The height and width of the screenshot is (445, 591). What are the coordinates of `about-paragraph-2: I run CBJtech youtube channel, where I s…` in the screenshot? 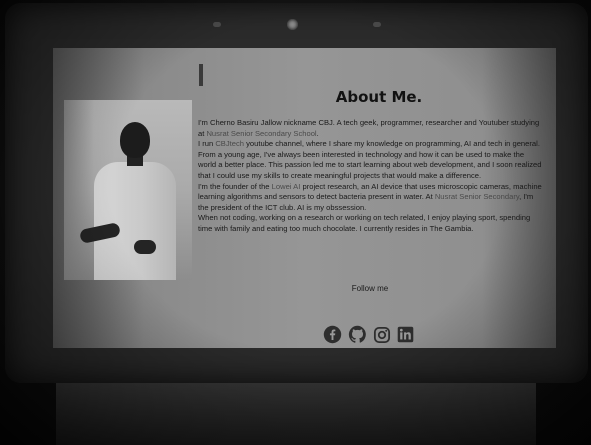 It's located at (369, 144).